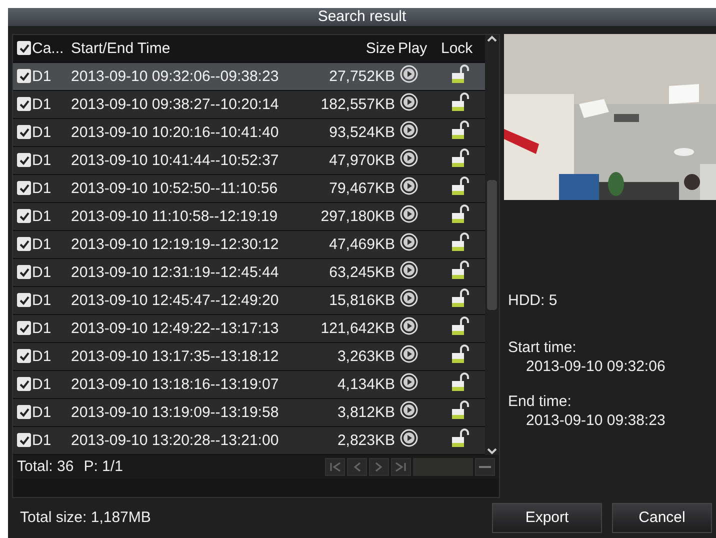  I want to click on column-header: Play, so click(416, 48).